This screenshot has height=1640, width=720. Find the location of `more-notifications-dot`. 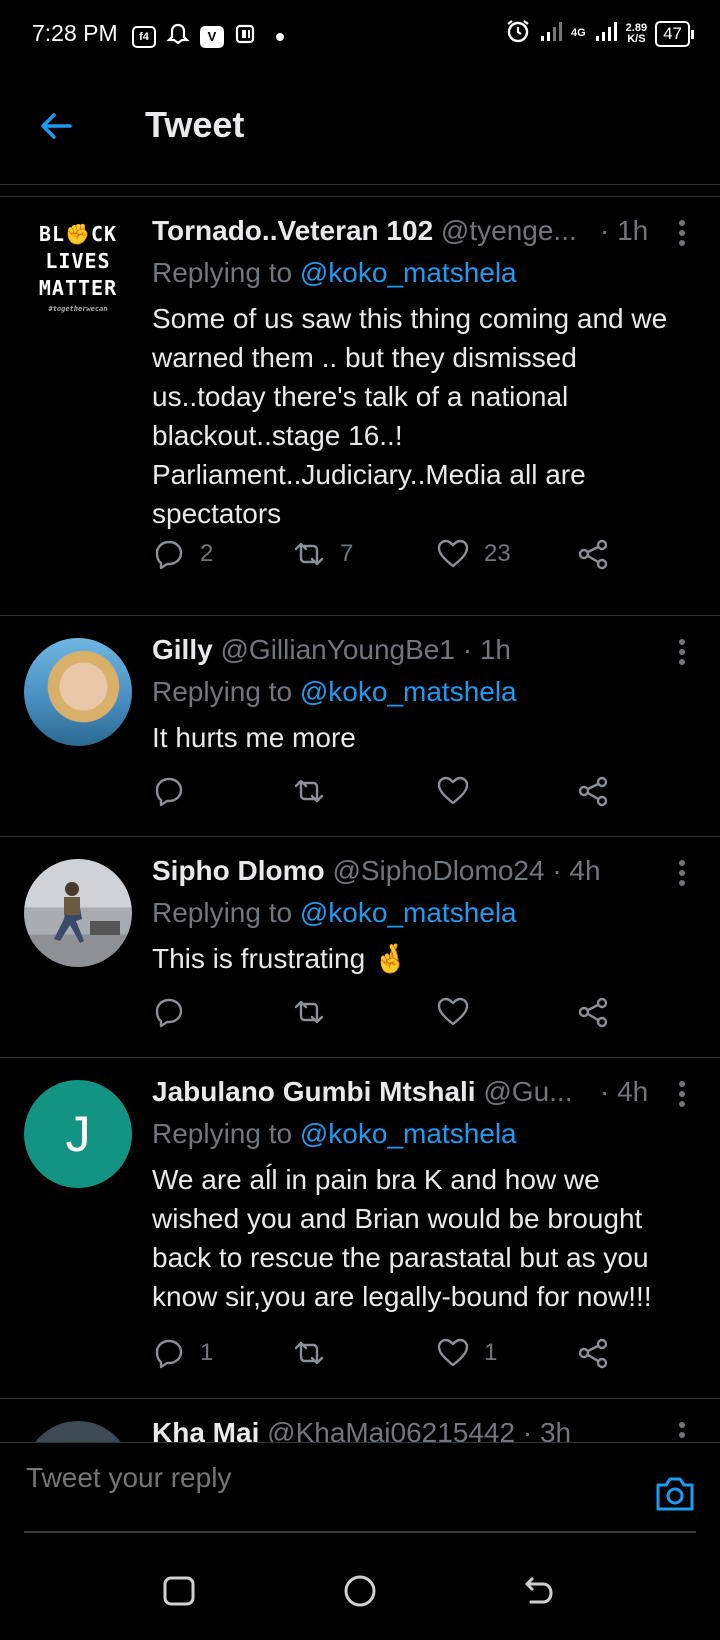

more-notifications-dot is located at coordinates (280, 36).